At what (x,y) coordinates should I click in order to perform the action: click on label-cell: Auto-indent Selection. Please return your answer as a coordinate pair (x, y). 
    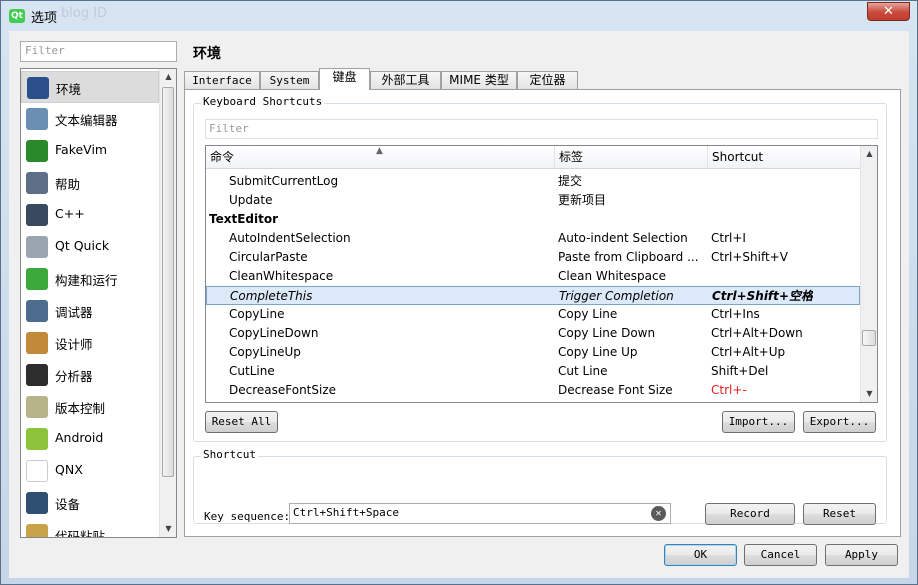
    Looking at the image, I should click on (623, 238).